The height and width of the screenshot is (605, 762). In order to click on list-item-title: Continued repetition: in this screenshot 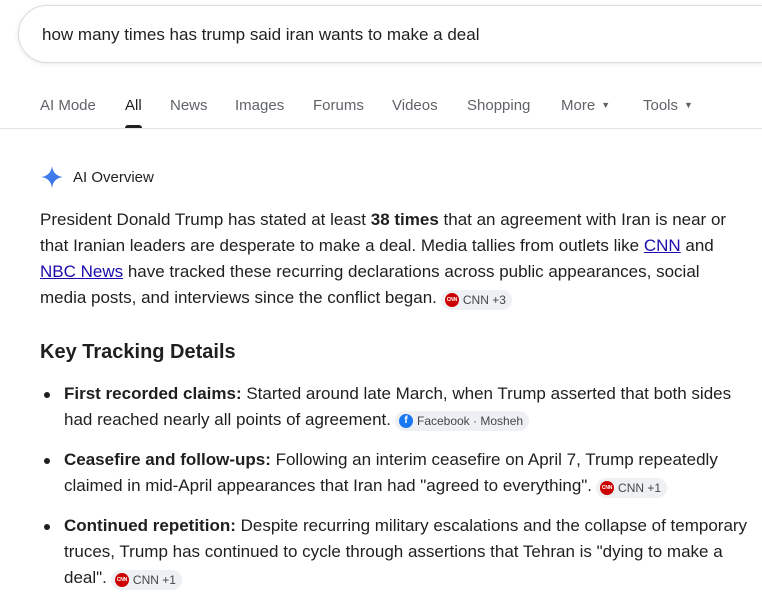, I will do `click(150, 525)`.